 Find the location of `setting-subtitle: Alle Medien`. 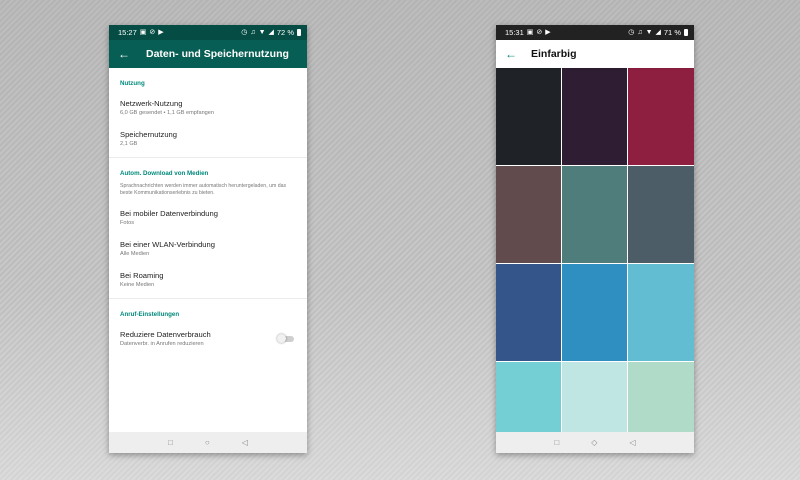

setting-subtitle: Alle Medien is located at coordinates (135, 254).